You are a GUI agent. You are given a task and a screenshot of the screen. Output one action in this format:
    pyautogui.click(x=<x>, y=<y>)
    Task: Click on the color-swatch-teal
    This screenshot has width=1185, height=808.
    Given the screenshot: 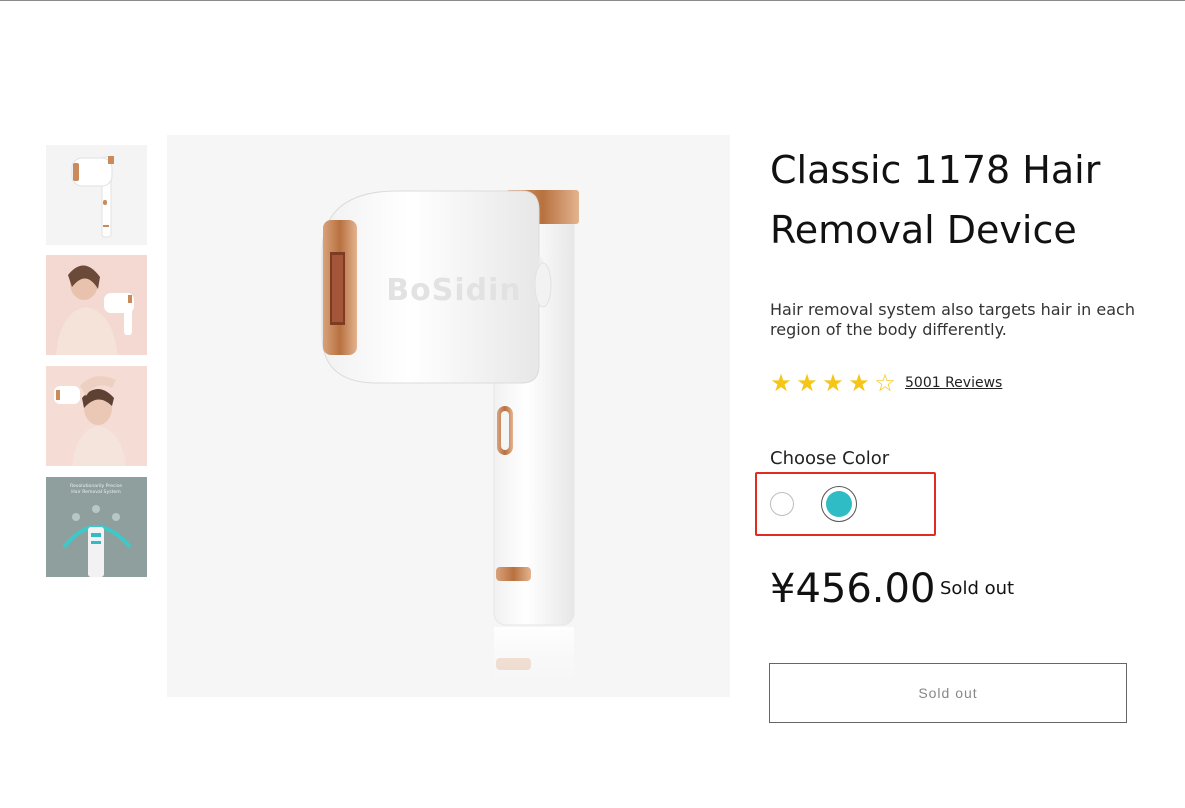 What is the action you would take?
    pyautogui.click(x=839, y=504)
    